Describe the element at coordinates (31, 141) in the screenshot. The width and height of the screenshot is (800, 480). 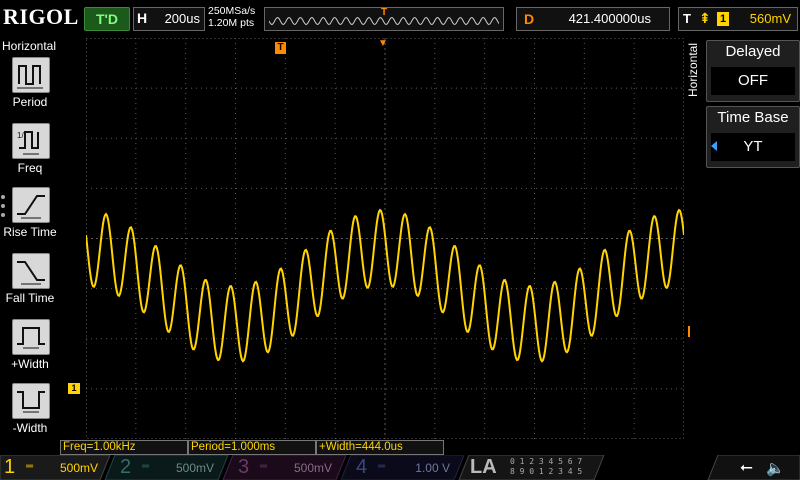
I see `freq-icon: 1/` at that location.